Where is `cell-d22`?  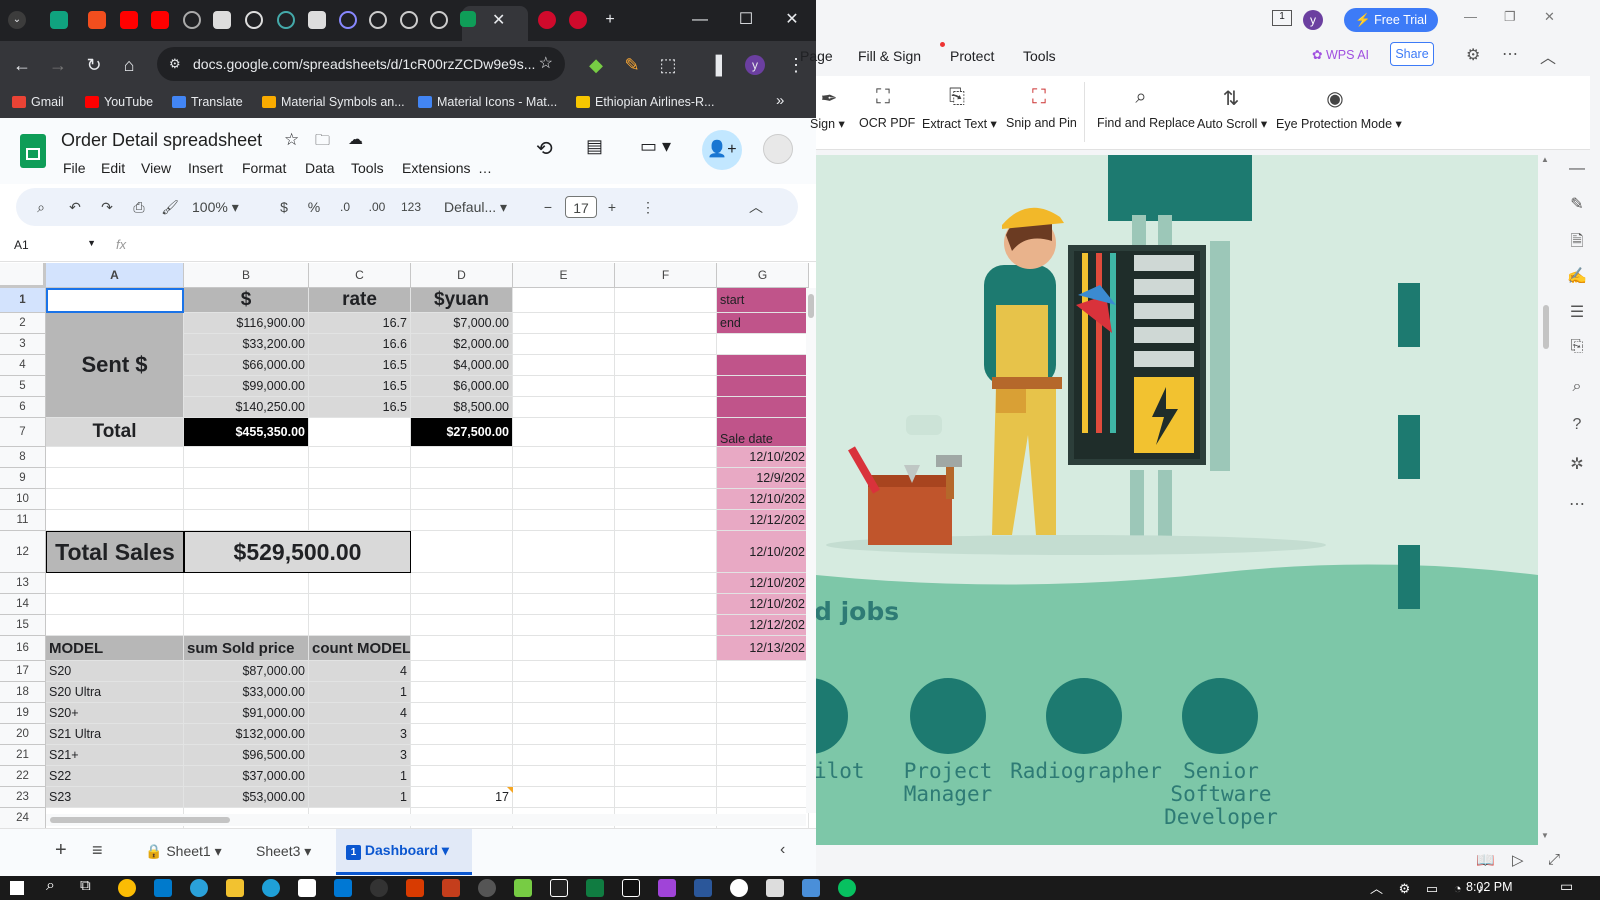 cell-d22 is located at coordinates (462, 776).